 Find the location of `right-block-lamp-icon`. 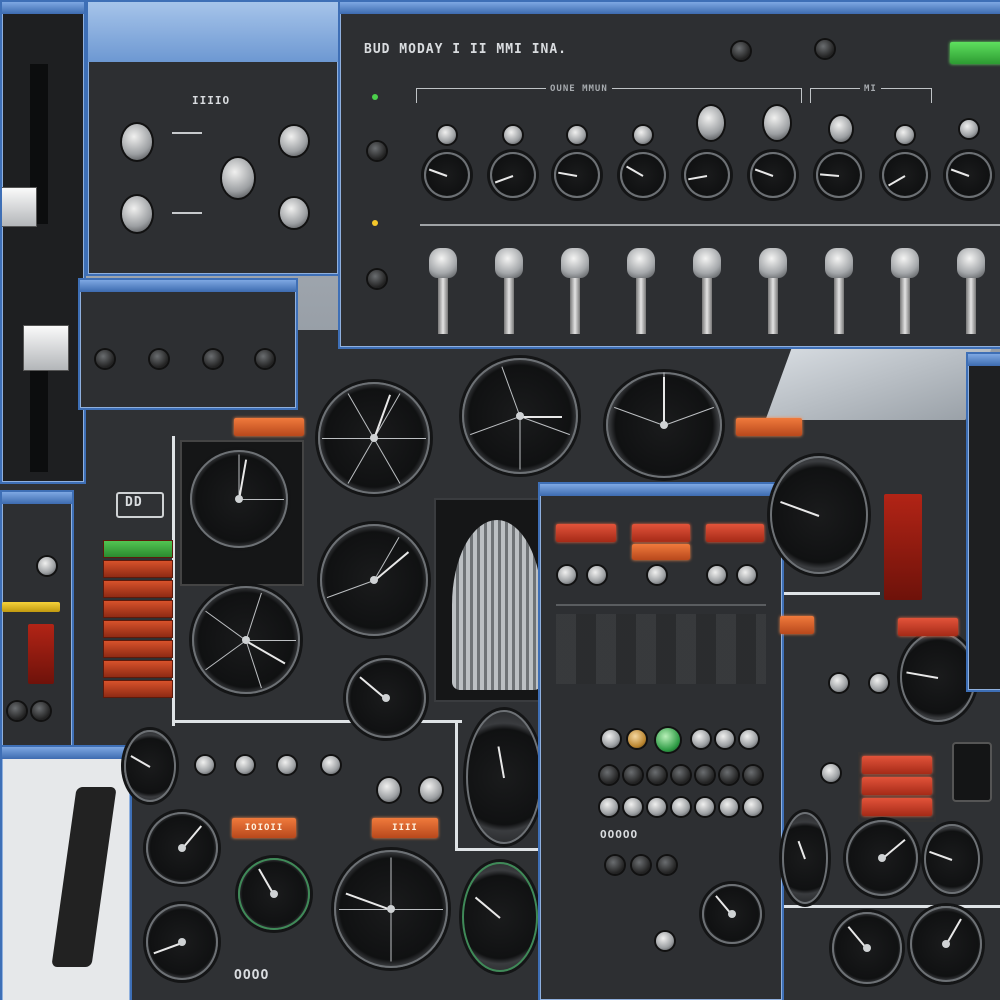

right-block-lamp-icon is located at coordinates (897, 765).